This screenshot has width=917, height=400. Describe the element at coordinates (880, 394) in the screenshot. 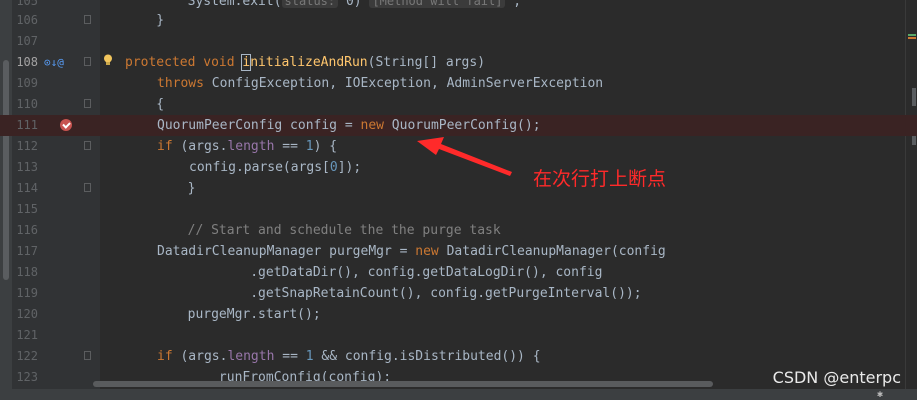

I see `settings-icon: ✱` at that location.